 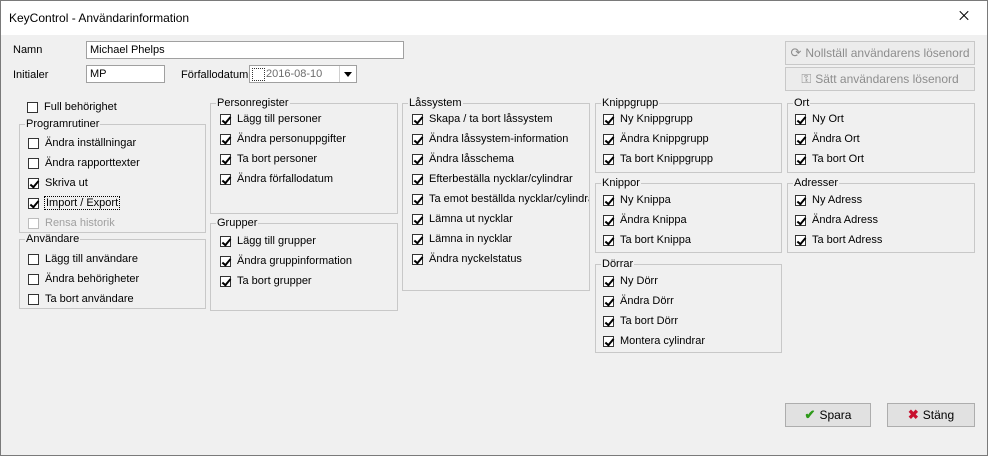 What do you see at coordinates (80, 107) in the screenshot?
I see `full-access-label: Full behörighet` at bounding box center [80, 107].